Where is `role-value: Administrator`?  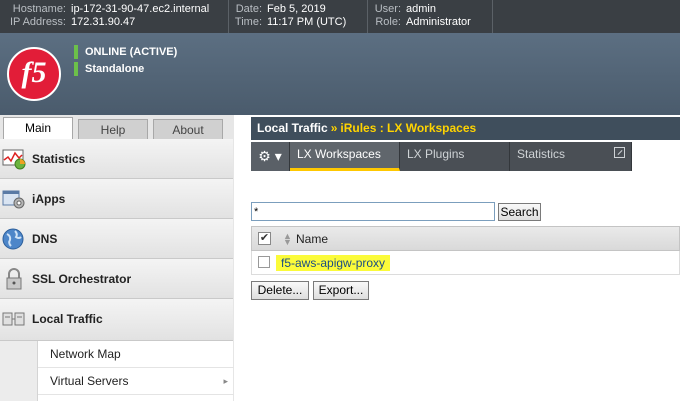
role-value: Administrator is located at coordinates (438, 22).